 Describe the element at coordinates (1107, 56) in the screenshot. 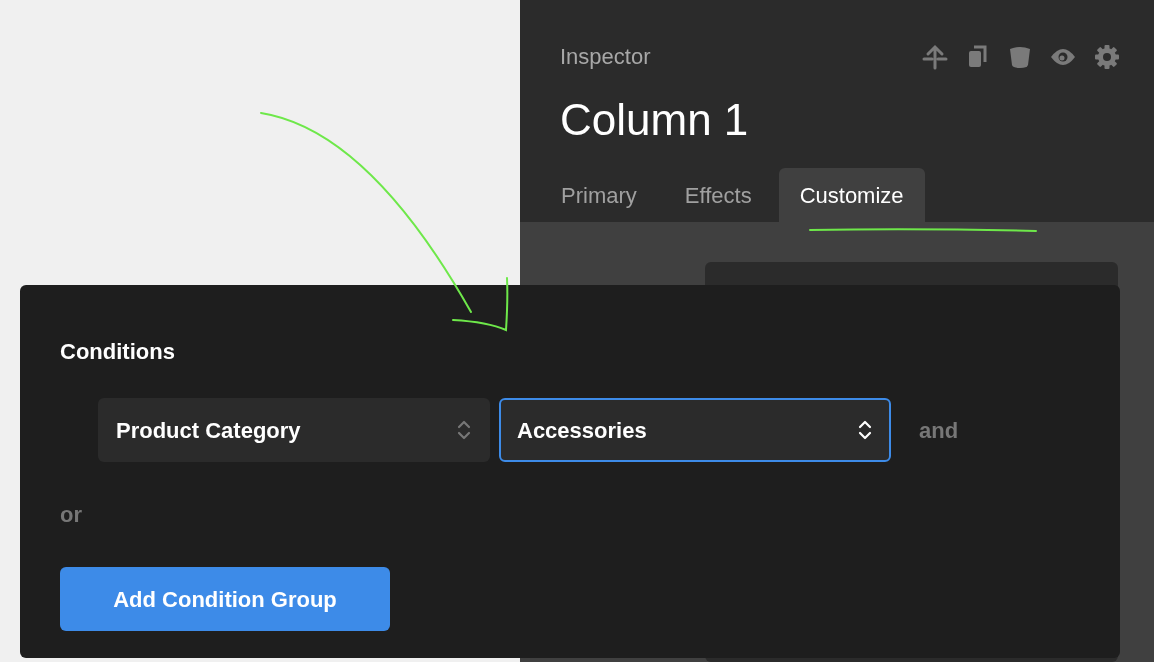

I see `settings-icon` at that location.